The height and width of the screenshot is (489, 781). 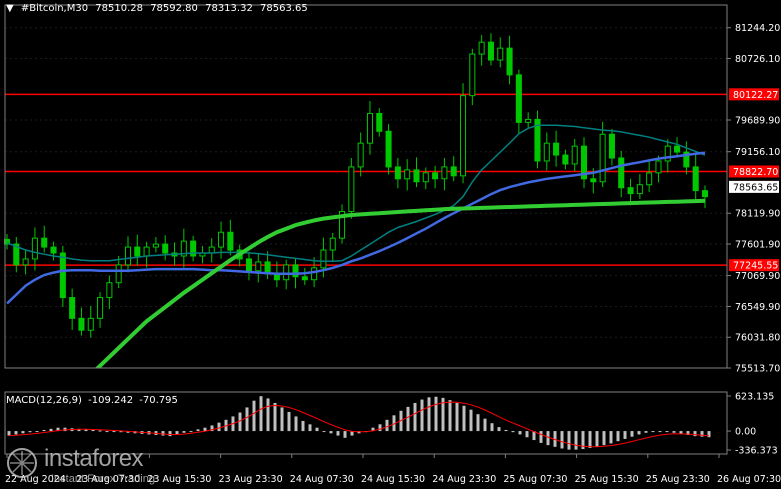 What do you see at coordinates (757, 121) in the screenshot?
I see `price-tick-label: 79689.90` at bounding box center [757, 121].